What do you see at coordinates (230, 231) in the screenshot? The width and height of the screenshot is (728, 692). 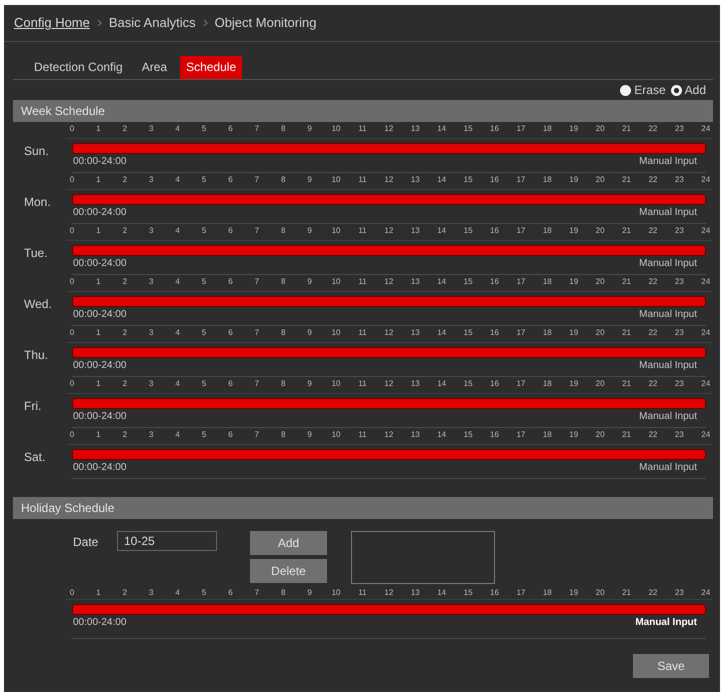 I see `hour-label: 6` at bounding box center [230, 231].